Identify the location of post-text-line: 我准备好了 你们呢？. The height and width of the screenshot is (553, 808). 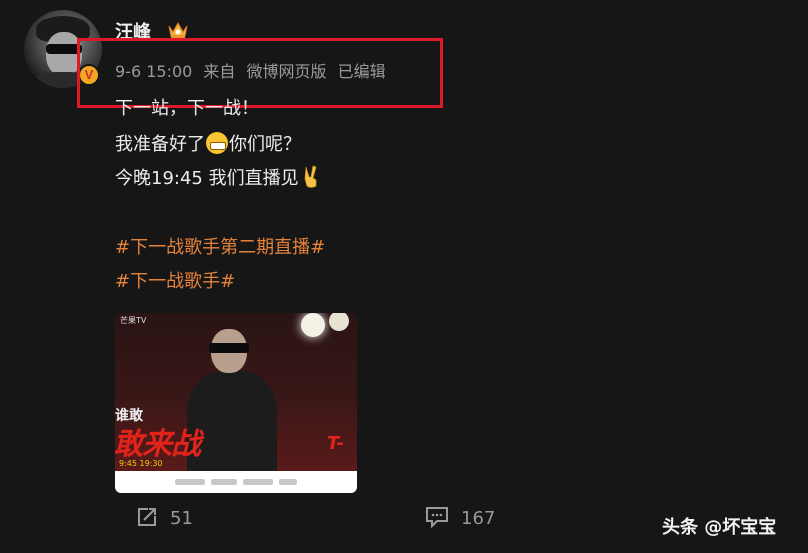
(208, 143).